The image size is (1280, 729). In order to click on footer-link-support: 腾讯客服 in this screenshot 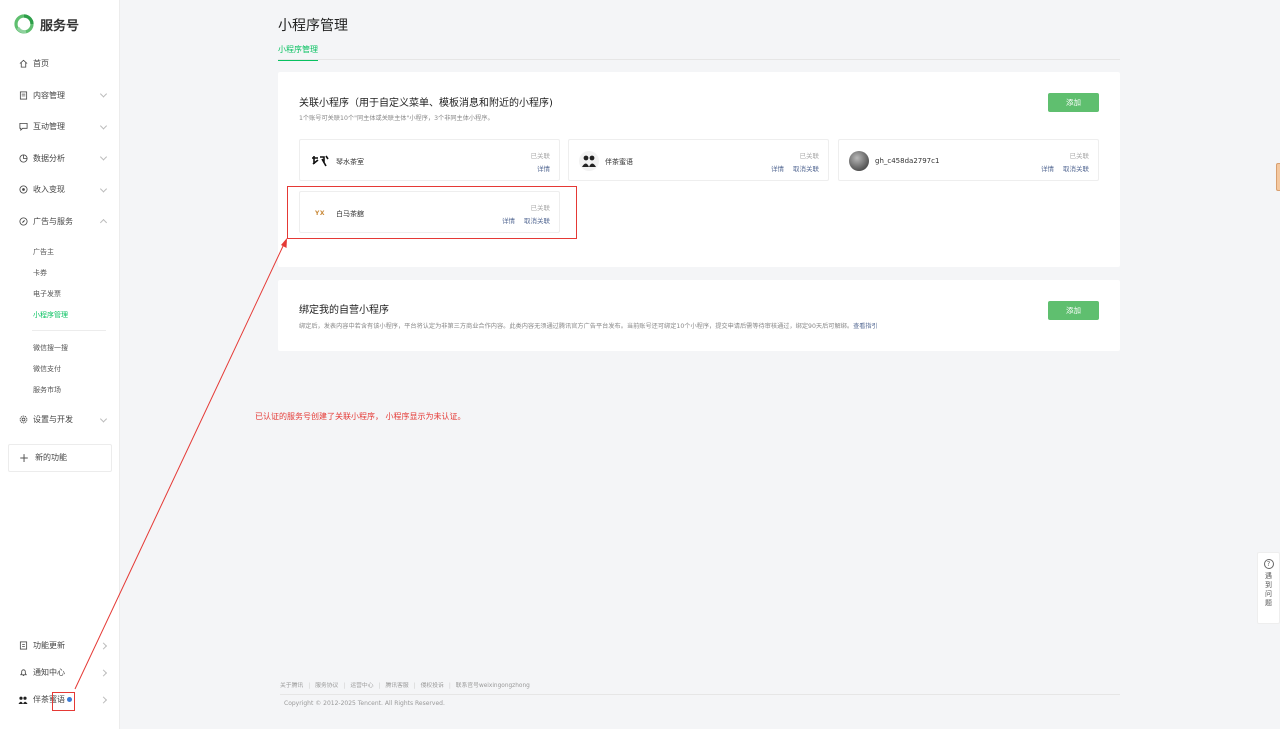, I will do `click(396, 686)`.